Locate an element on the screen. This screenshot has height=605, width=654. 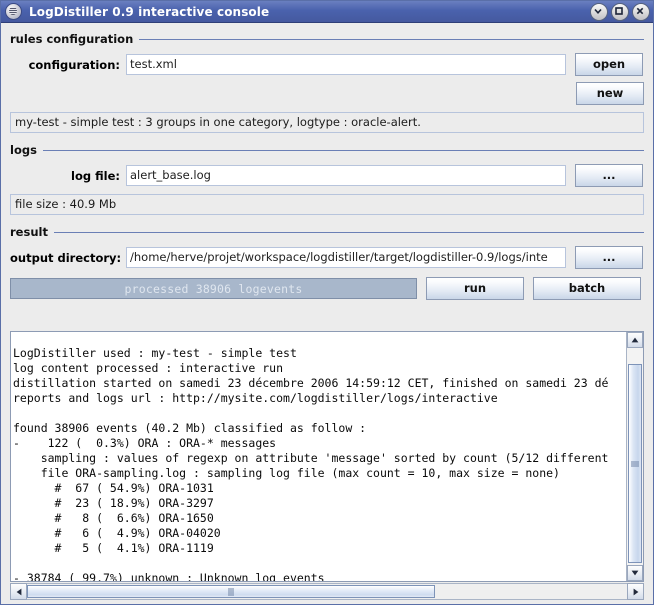
new-button: new is located at coordinates (610, 93).